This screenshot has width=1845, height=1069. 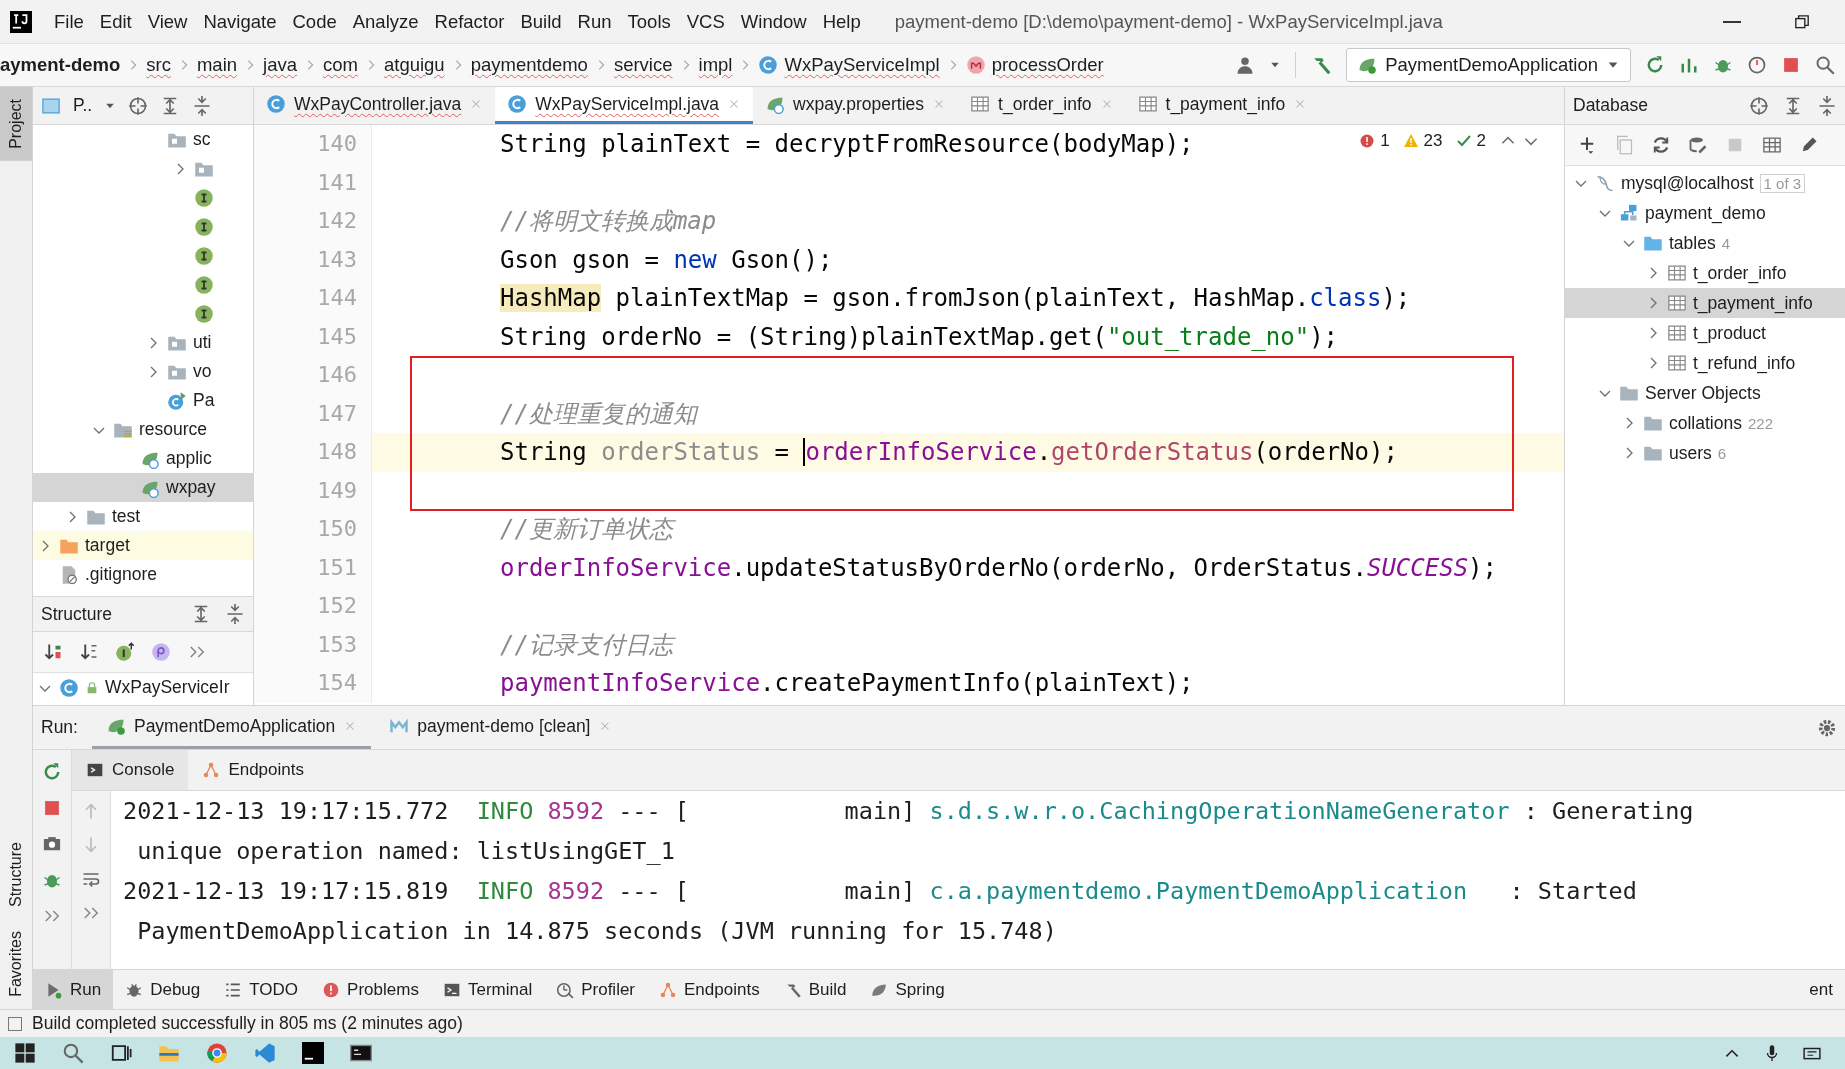 I want to click on view-selector: P.., so click(x=83, y=105).